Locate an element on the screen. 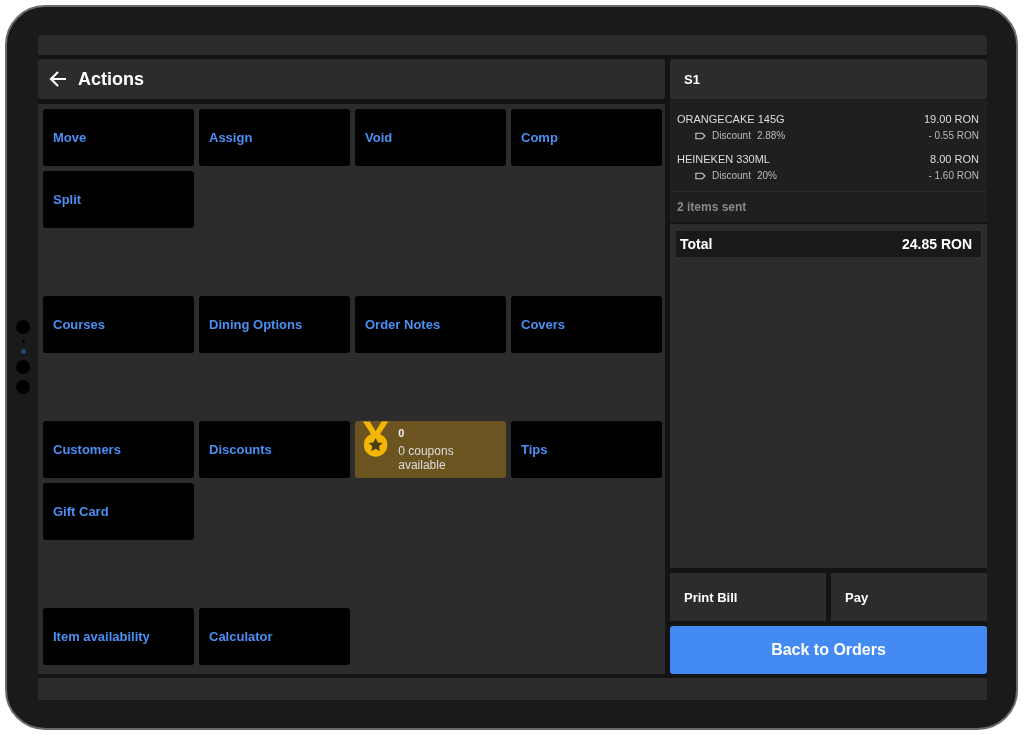 The image size is (1024, 735). sent-note: 2 items sent is located at coordinates (828, 206).